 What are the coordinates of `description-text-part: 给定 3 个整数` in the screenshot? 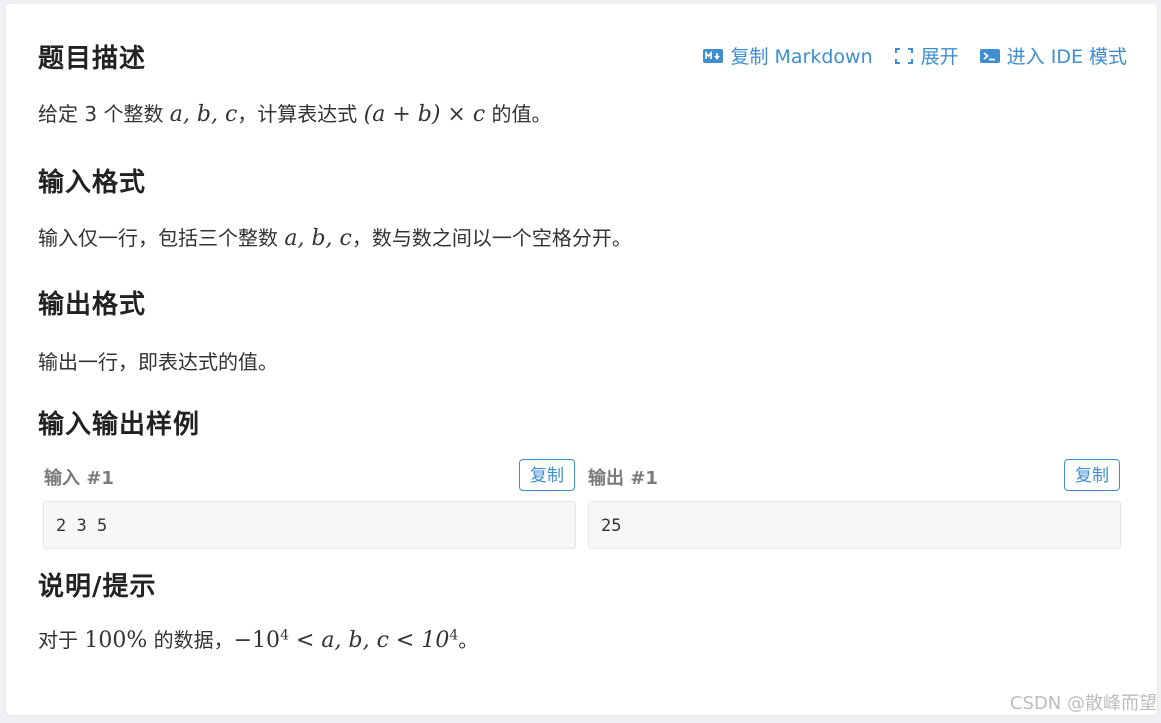 It's located at (104, 114).